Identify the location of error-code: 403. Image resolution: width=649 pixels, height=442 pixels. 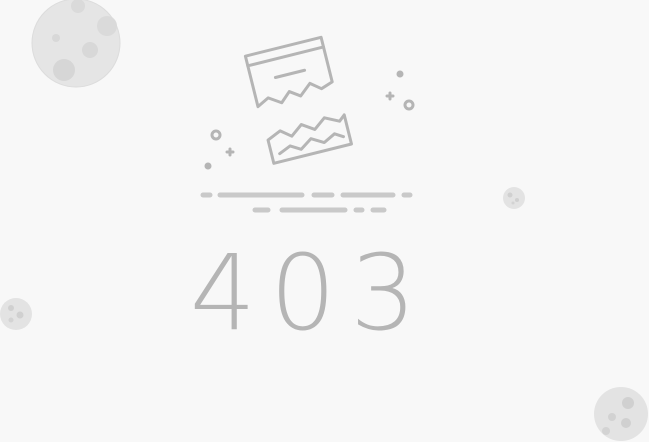
(310, 290).